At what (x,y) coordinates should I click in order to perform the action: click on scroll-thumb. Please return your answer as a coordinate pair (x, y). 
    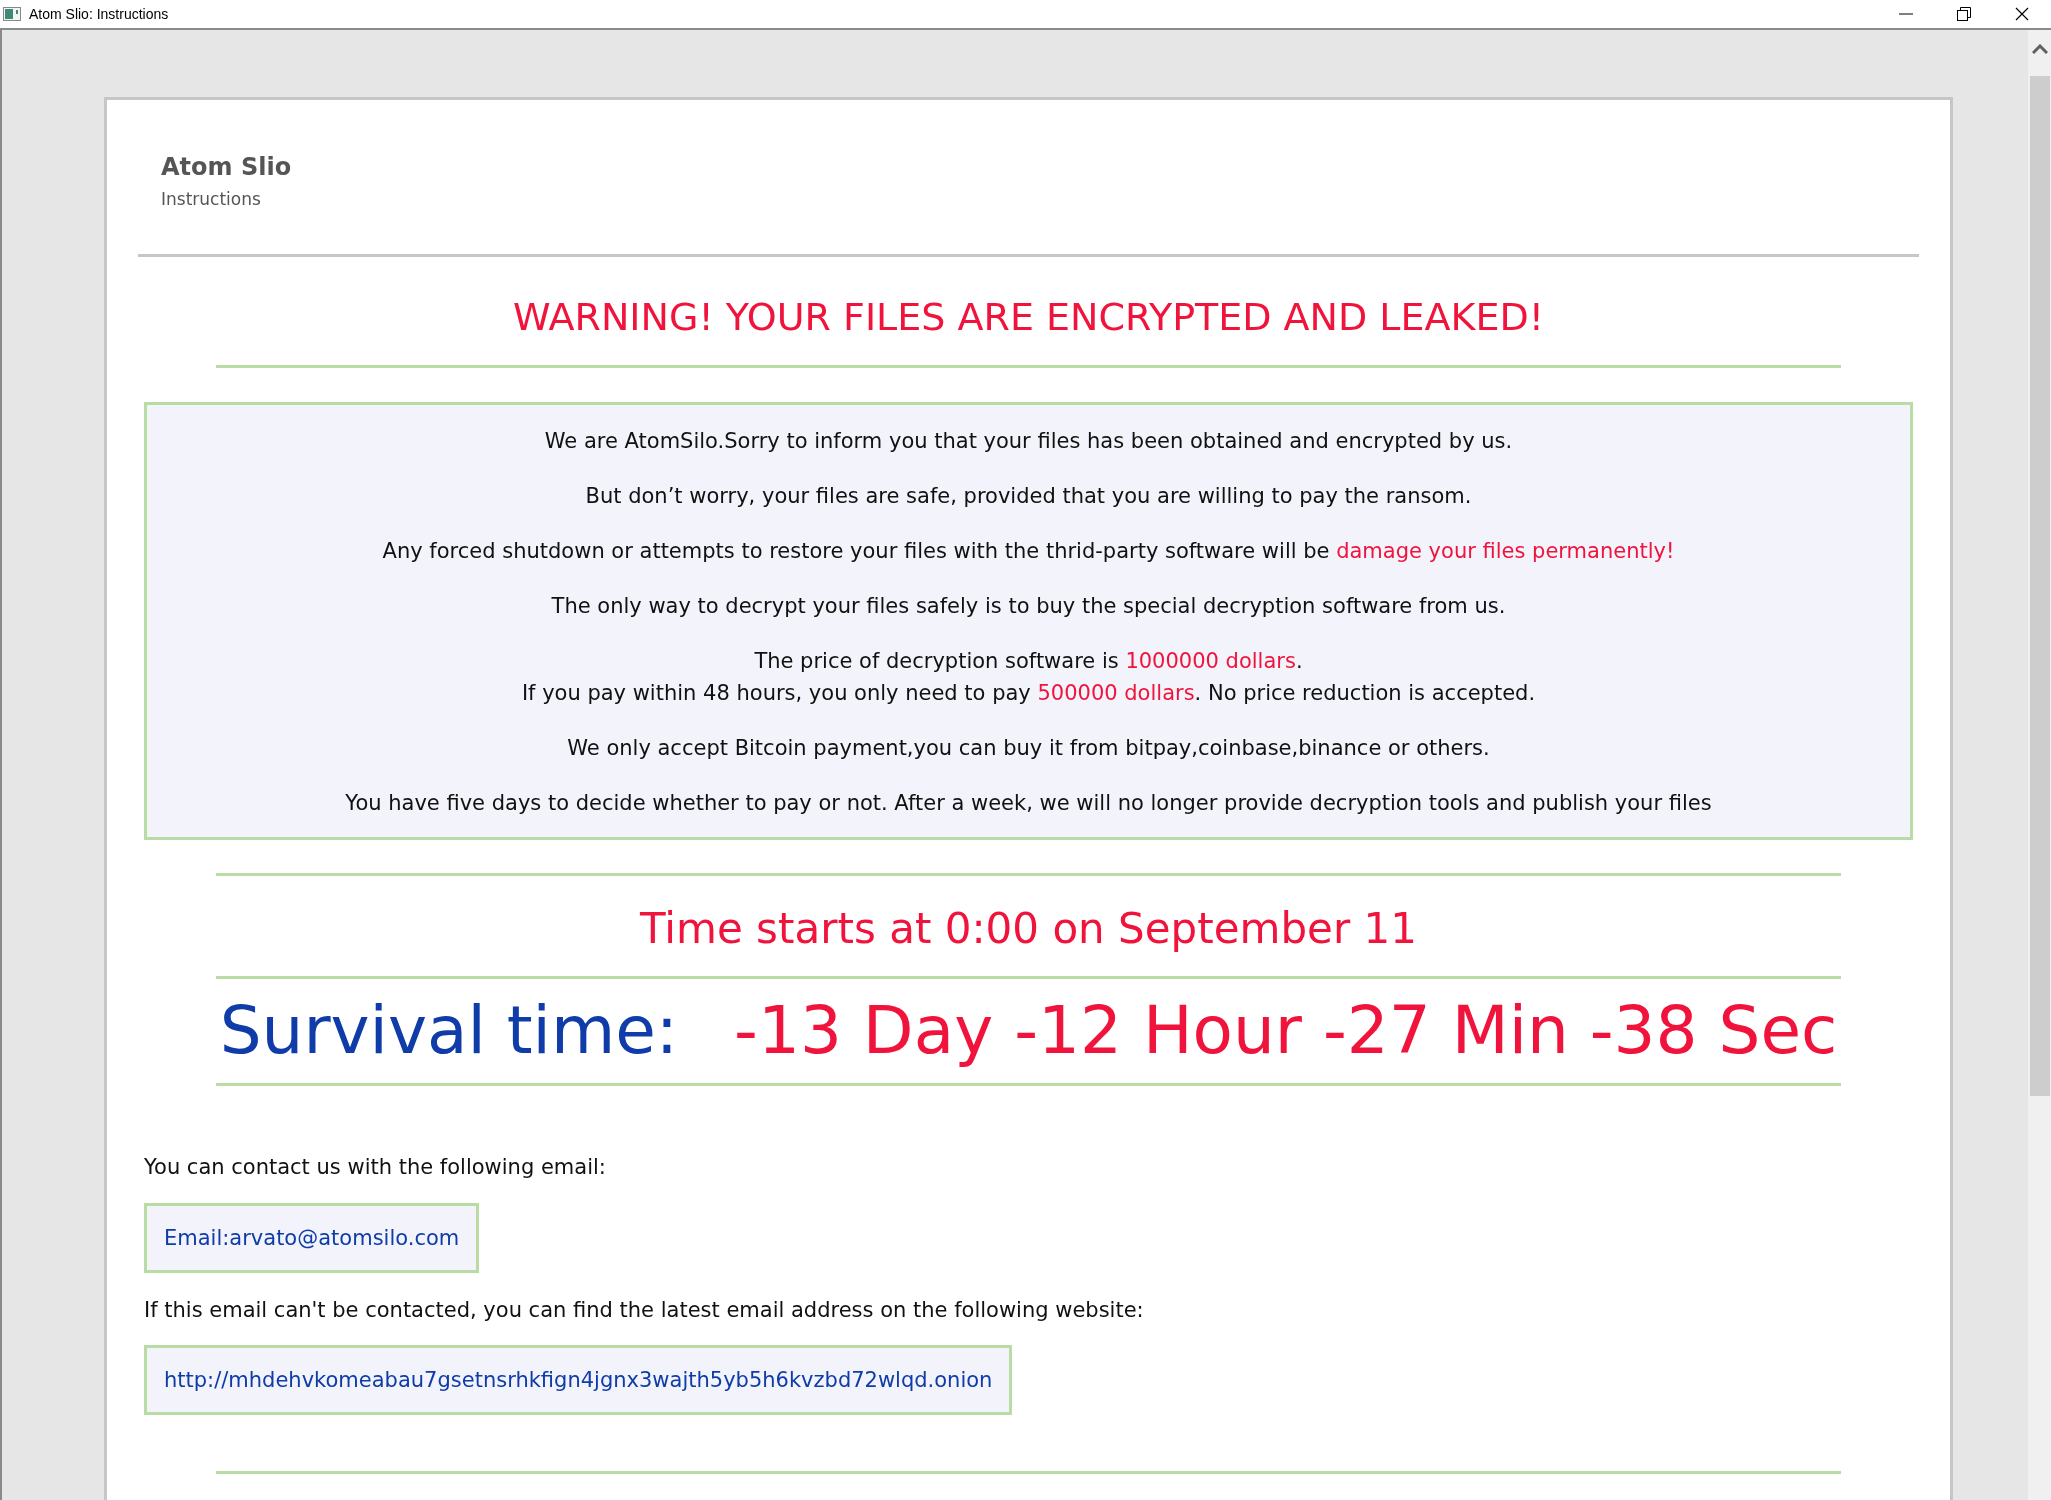
    Looking at the image, I should click on (2039, 586).